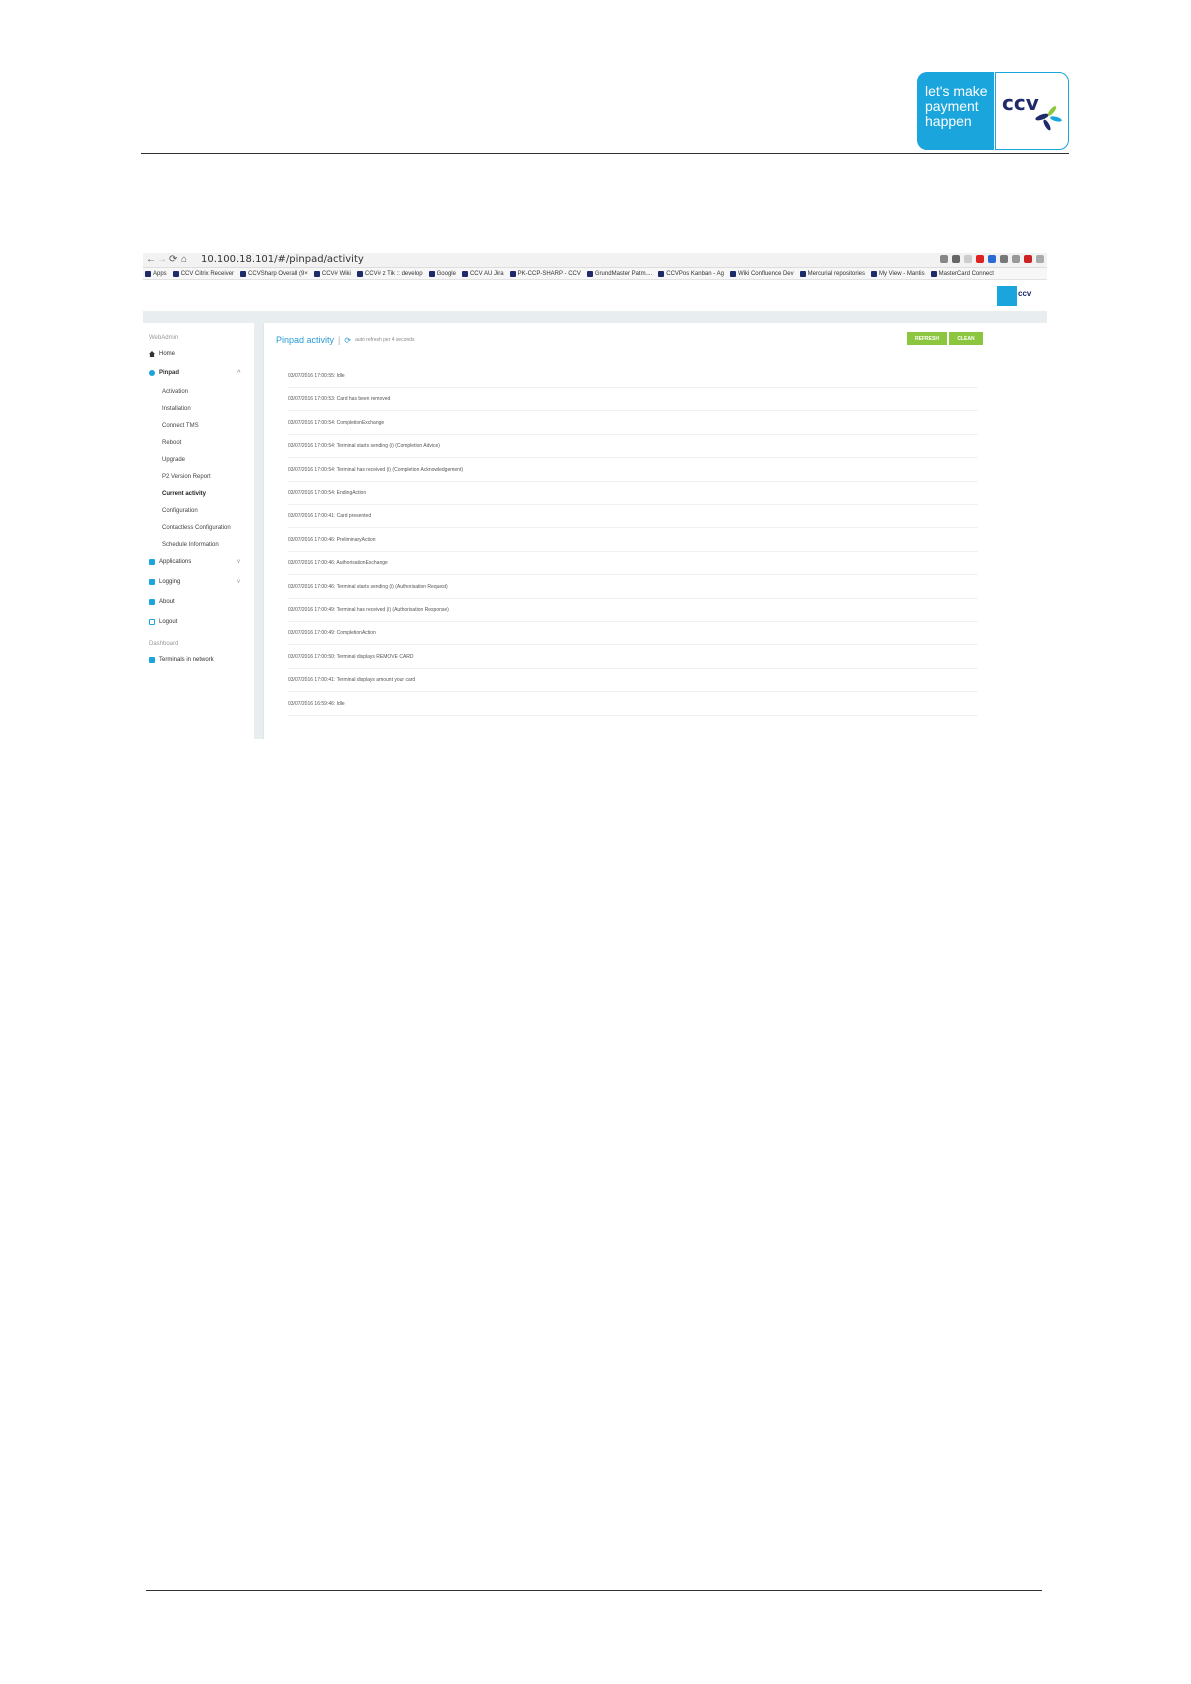 The image size is (1191, 1684). I want to click on sidebar-subitem: Connect TMS, so click(180, 426).